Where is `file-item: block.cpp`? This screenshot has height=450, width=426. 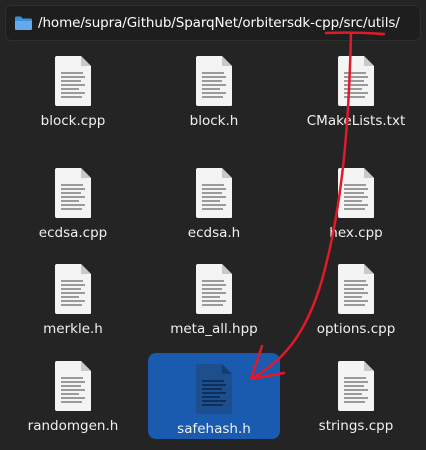
file-item: block.cpp is located at coordinates (73, 88).